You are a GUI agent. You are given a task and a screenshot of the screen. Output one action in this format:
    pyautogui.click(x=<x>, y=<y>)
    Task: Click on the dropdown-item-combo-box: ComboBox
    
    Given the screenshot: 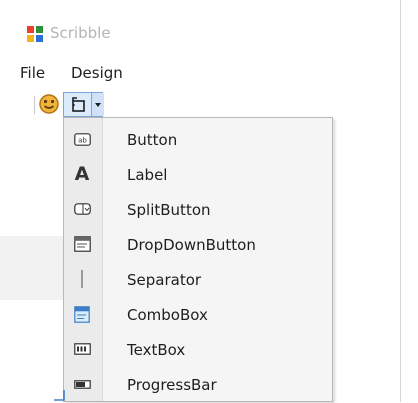 What is the action you would take?
    pyautogui.click(x=198, y=315)
    